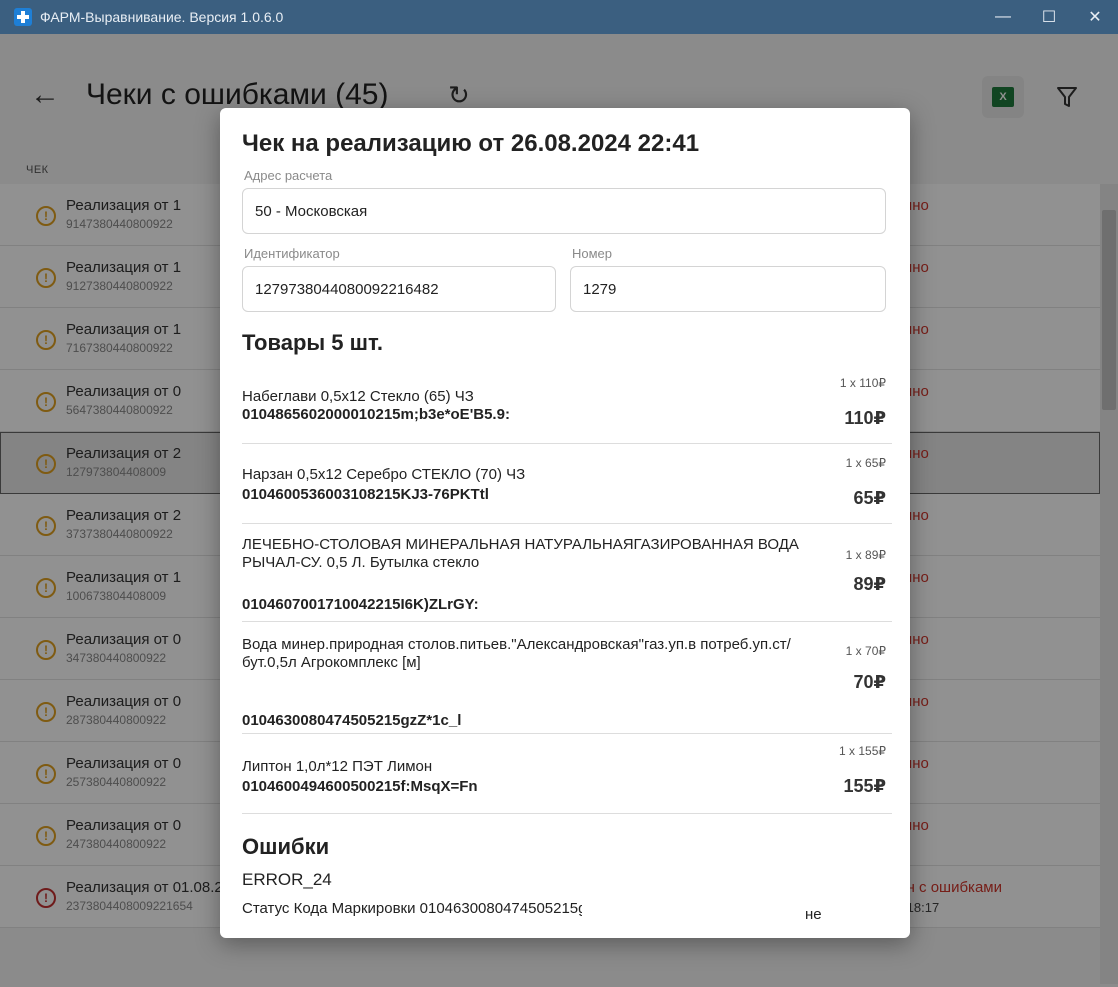  I want to click on goods-code: 0104630080474505215gzZ*1c_l, so click(352, 720).